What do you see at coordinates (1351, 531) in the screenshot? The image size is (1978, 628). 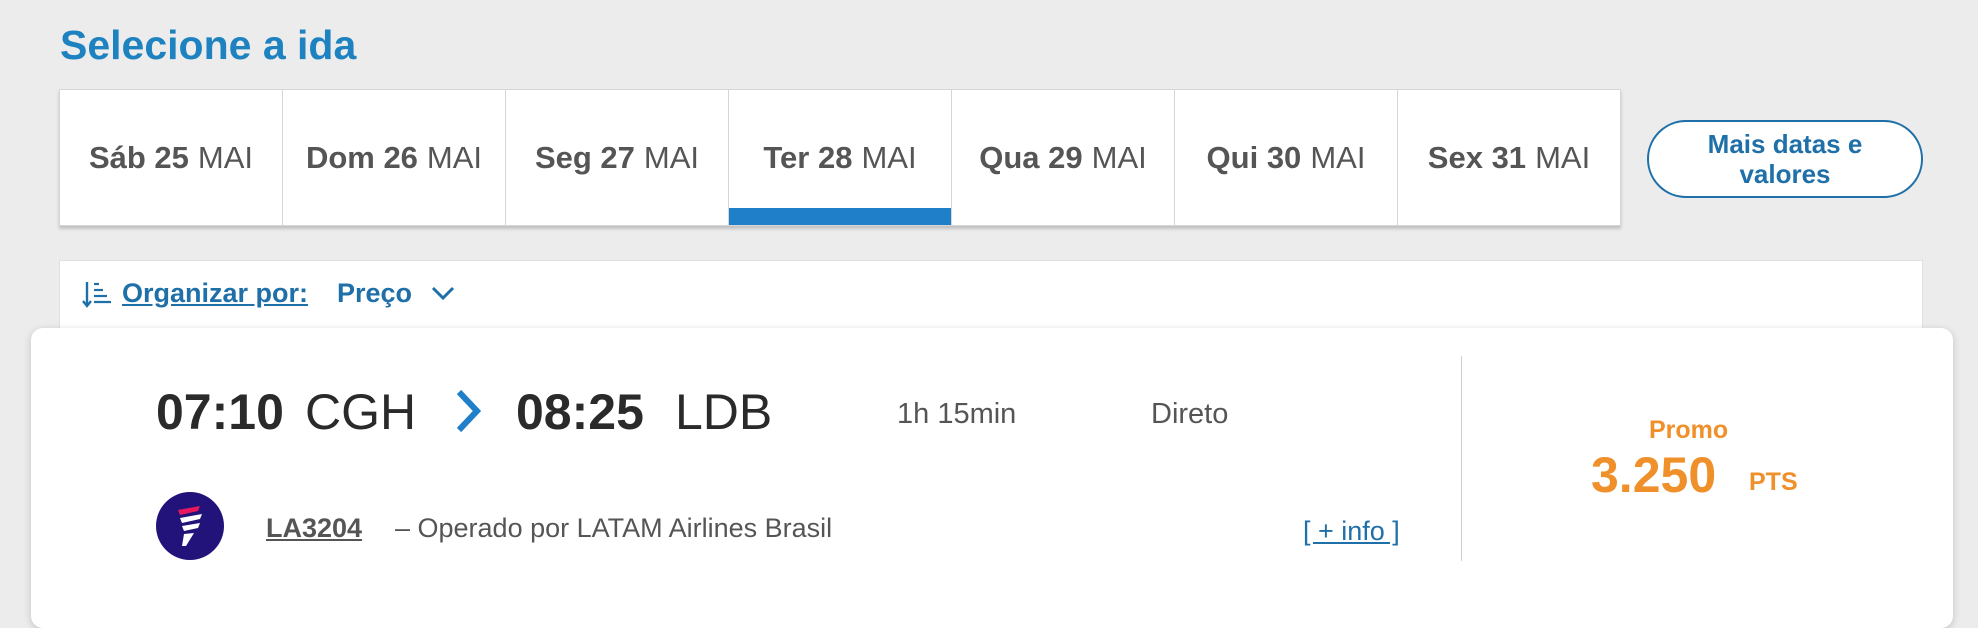 I see `more-info-link: [ + info ]` at bounding box center [1351, 531].